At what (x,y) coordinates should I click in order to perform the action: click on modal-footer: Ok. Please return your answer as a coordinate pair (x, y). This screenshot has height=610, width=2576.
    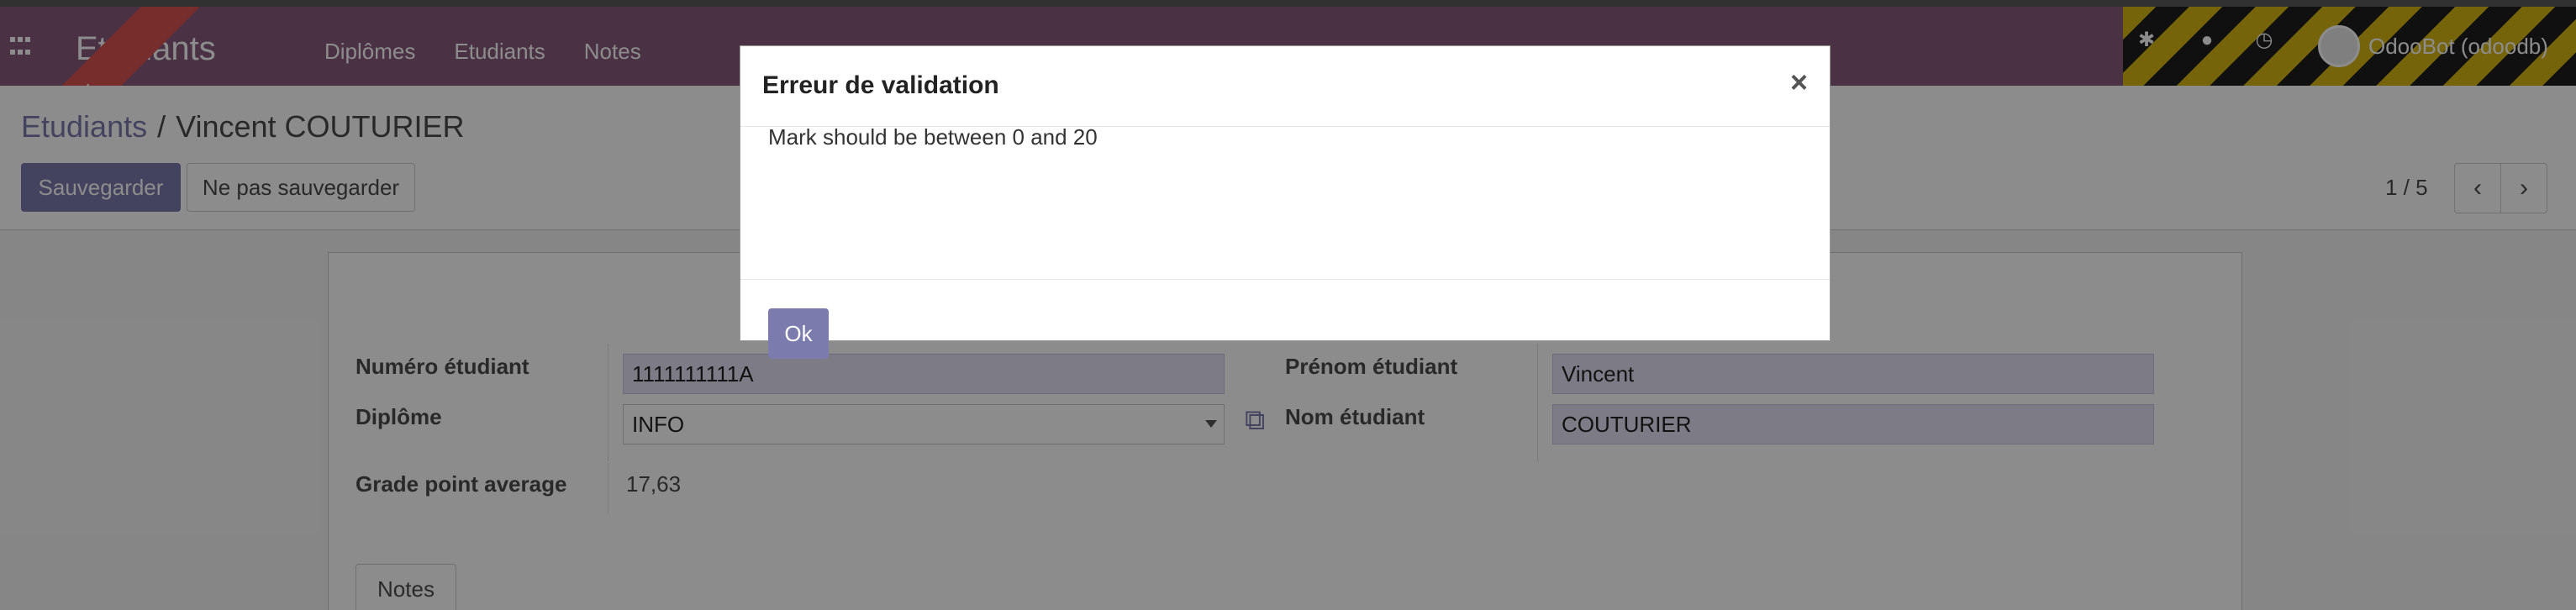
    Looking at the image, I should click on (1285, 320).